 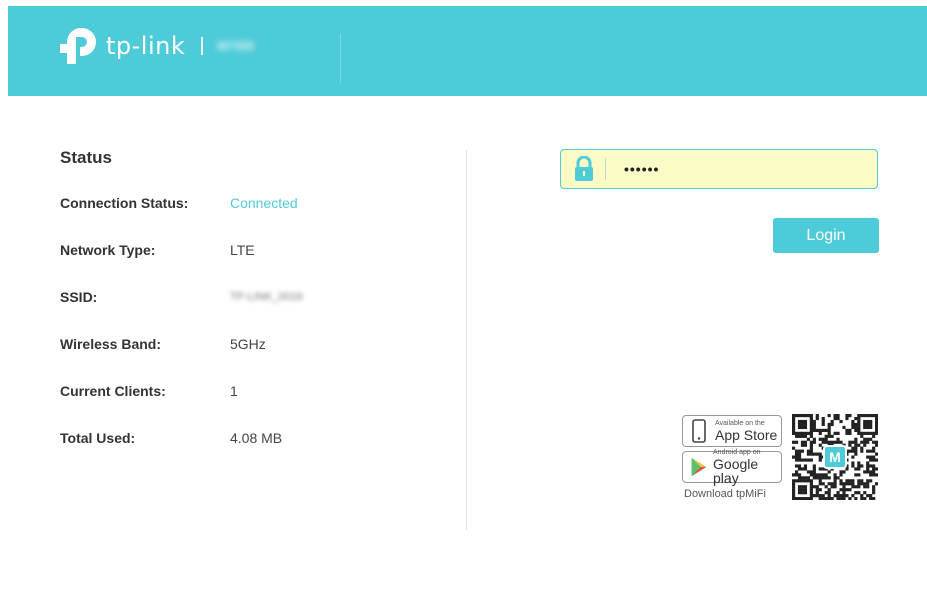 I want to click on login-button: Login, so click(x=826, y=235).